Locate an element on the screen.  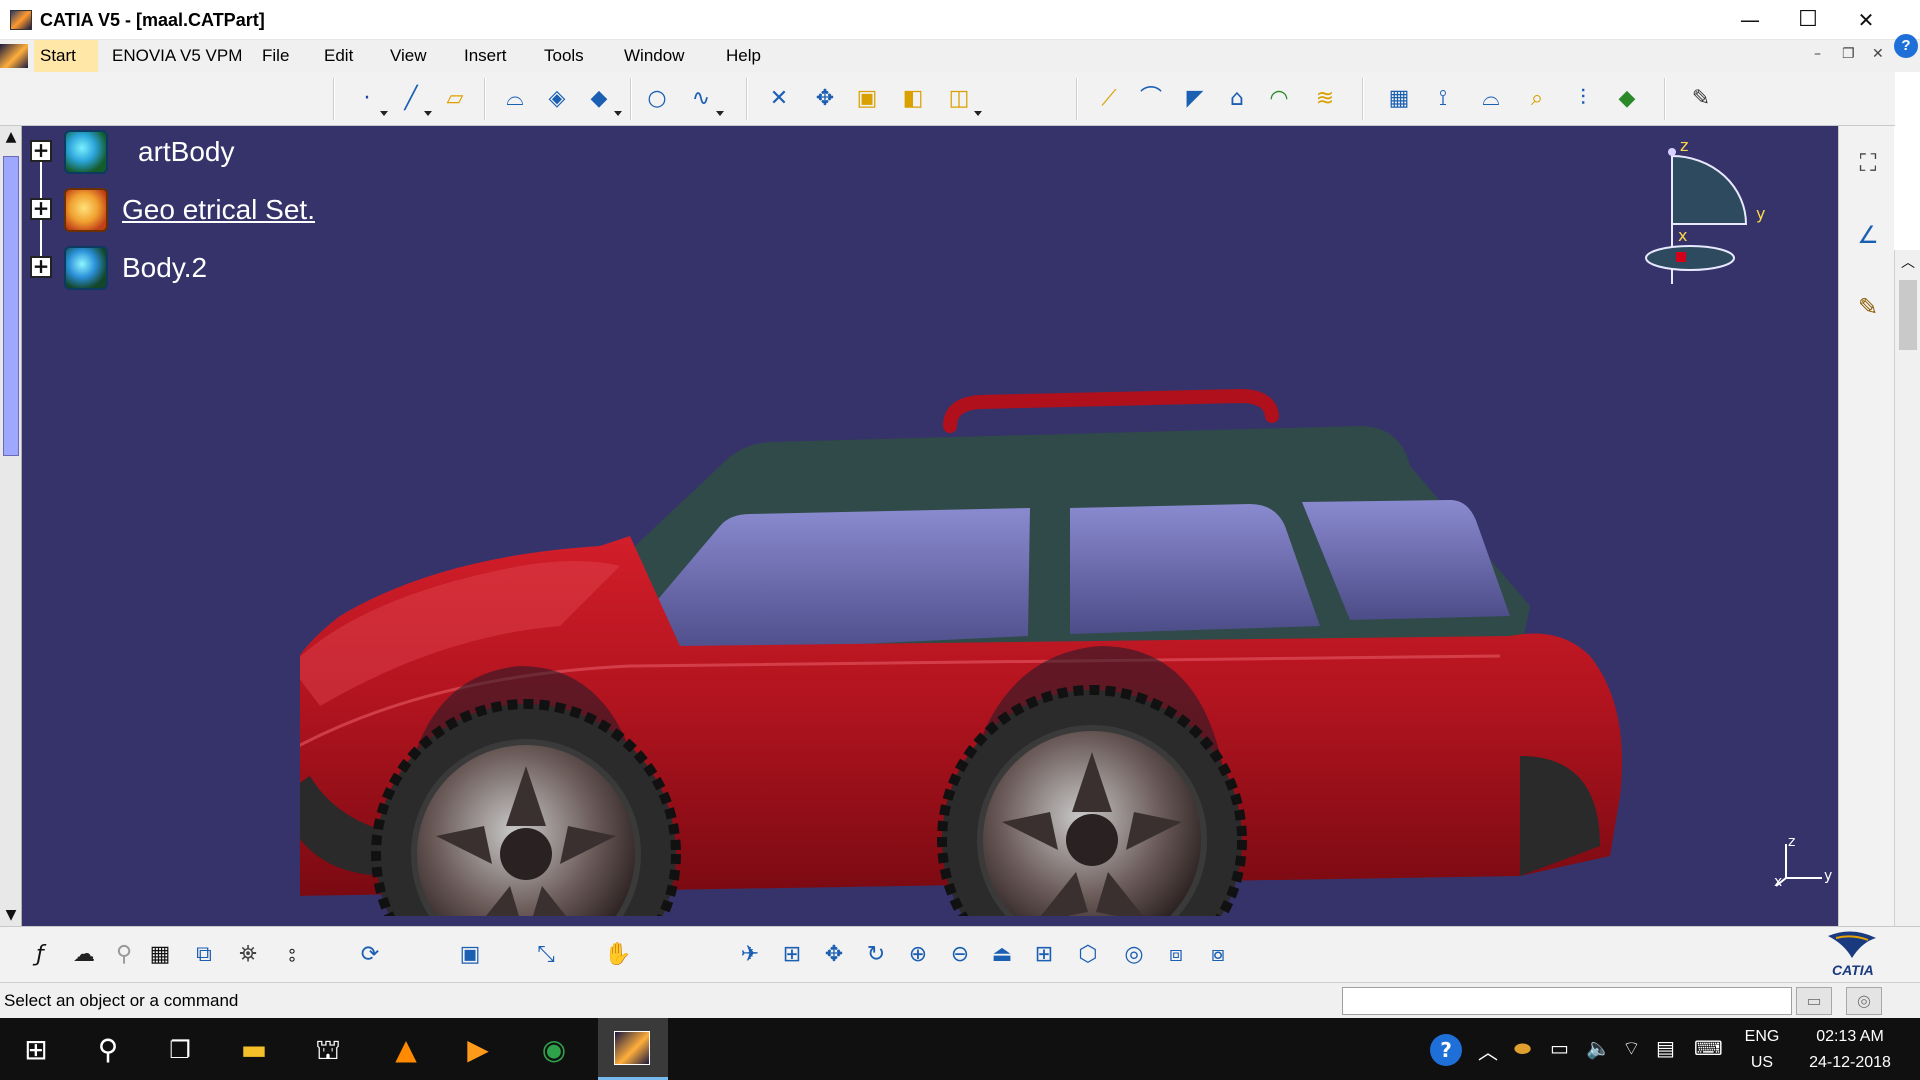
shape-design-workbench-icon: ⛶ is located at coordinates (1868, 163).